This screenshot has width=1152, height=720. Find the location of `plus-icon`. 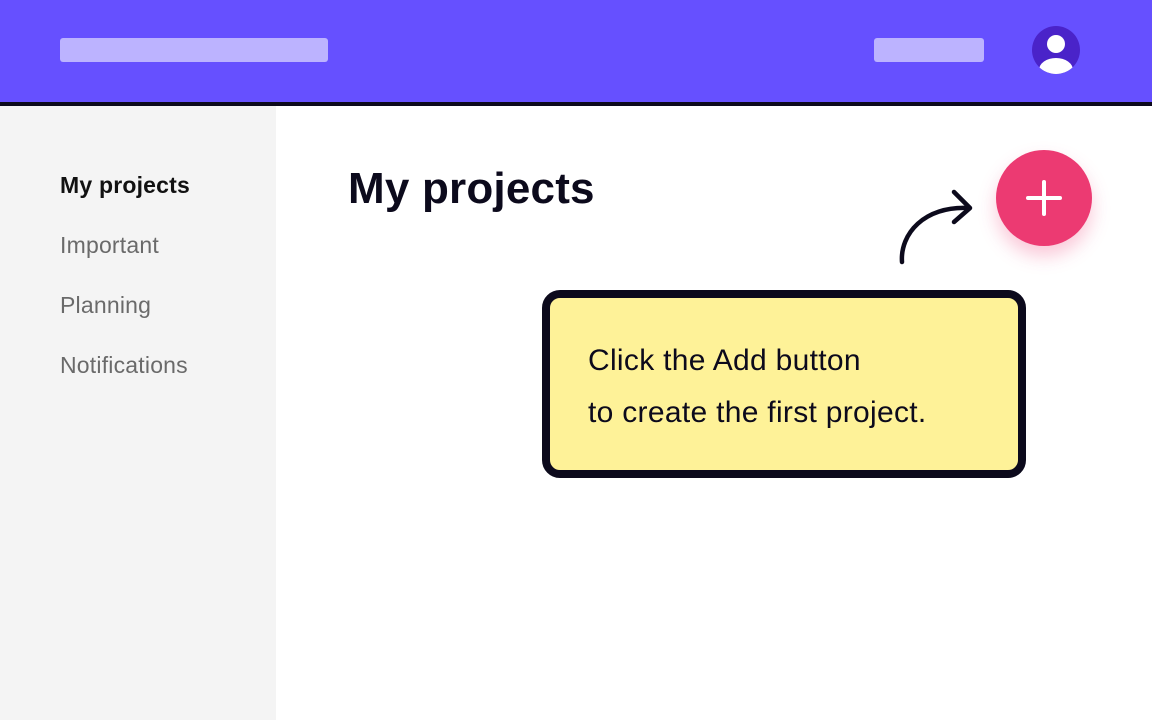

plus-icon is located at coordinates (1044, 198).